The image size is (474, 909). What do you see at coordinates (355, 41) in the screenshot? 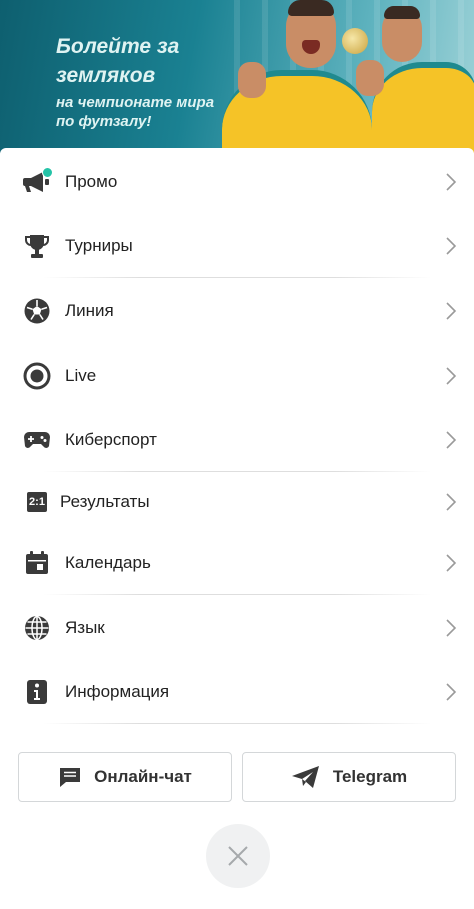
I see `trophy-image` at bounding box center [355, 41].